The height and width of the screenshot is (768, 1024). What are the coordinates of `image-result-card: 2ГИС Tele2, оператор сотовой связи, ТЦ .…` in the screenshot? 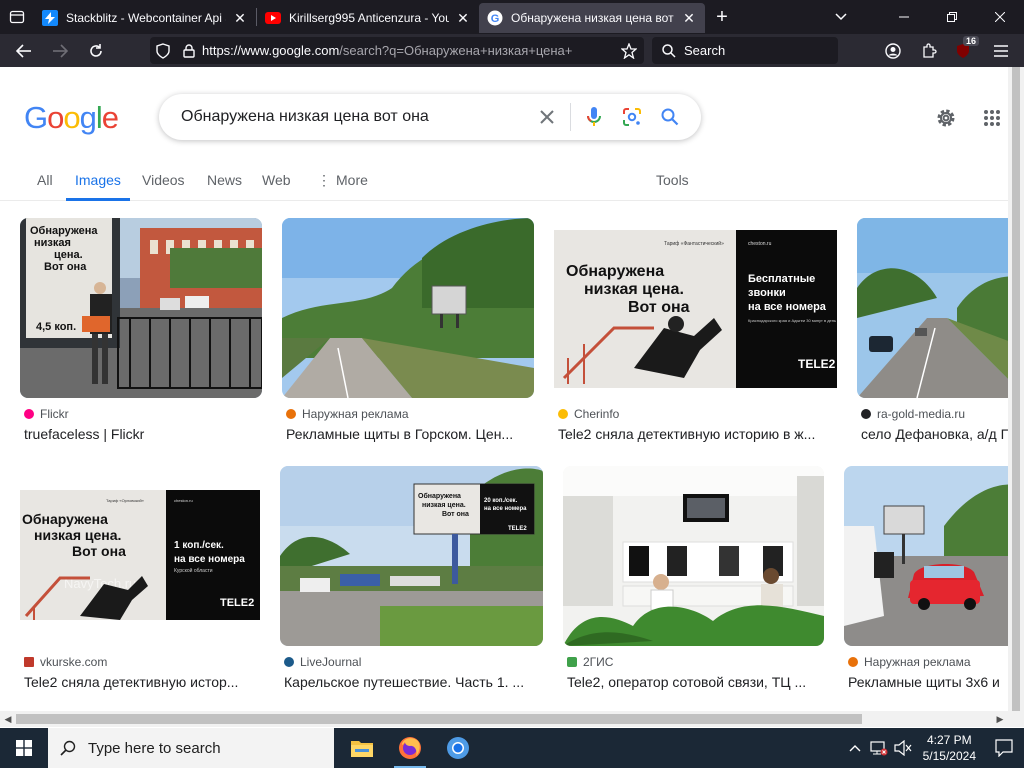 It's located at (693, 581).